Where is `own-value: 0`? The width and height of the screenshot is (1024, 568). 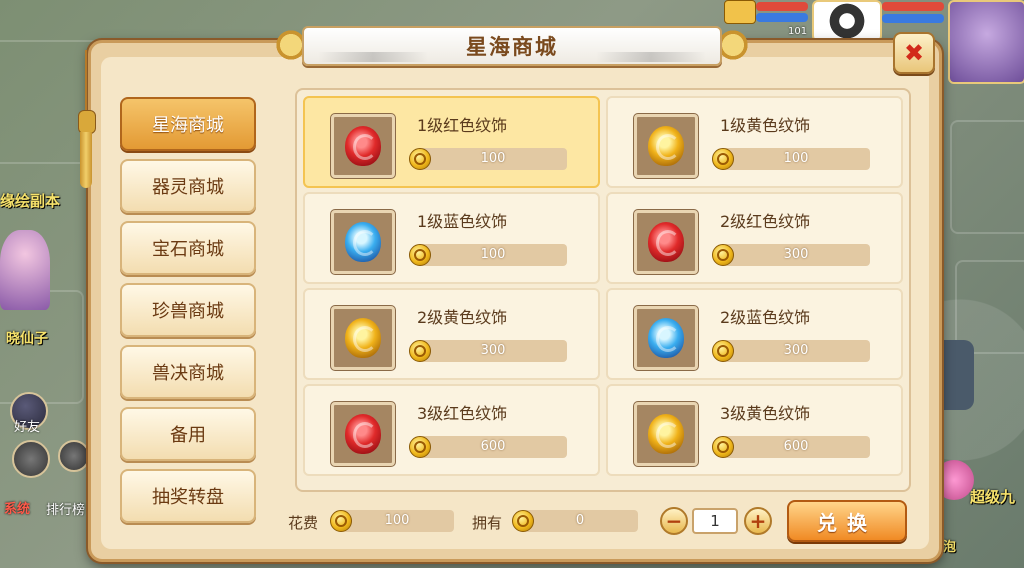
own-value: 0 is located at coordinates (580, 520).